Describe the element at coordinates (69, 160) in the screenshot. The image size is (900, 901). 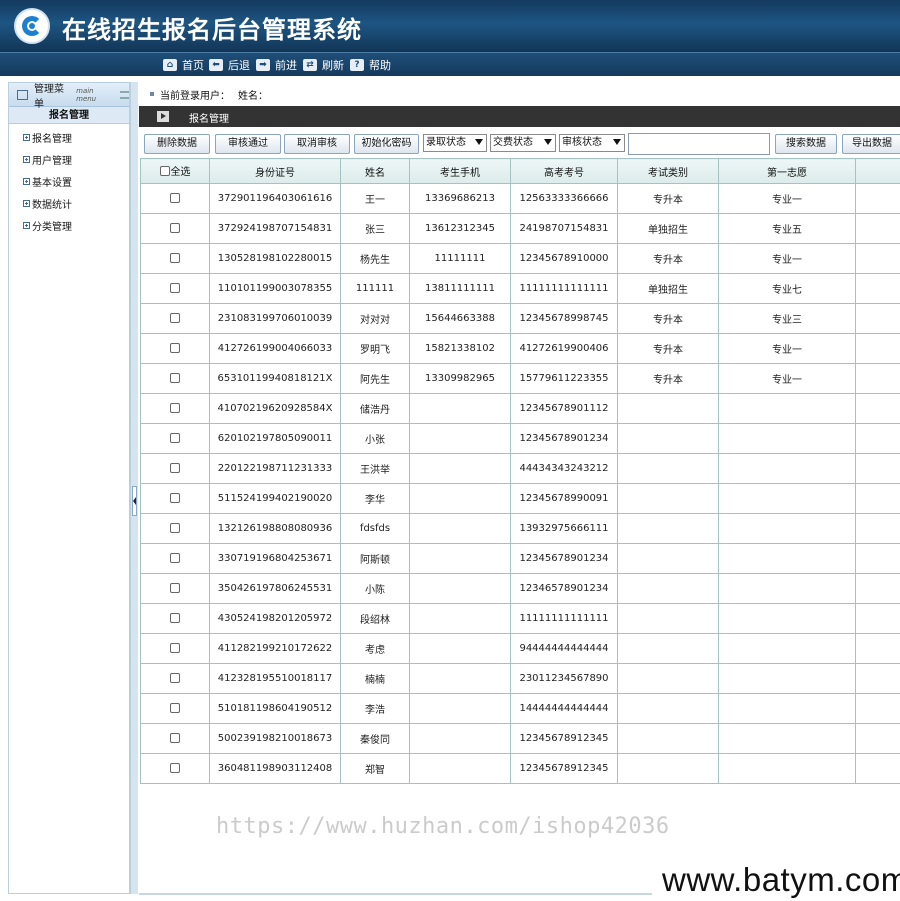
I see `sidebar-item-users: 用户管理` at that location.